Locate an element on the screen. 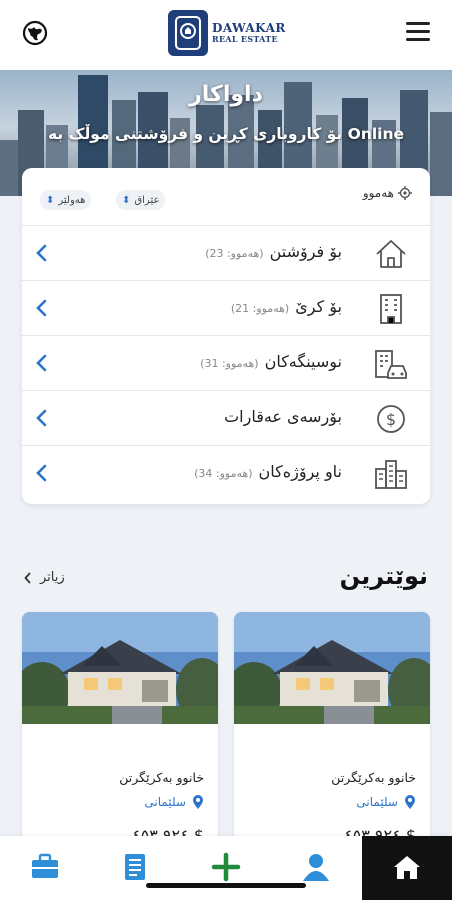  category-row-for-rent: (هەموو: 21) بۆ کرێ is located at coordinates (226, 308).